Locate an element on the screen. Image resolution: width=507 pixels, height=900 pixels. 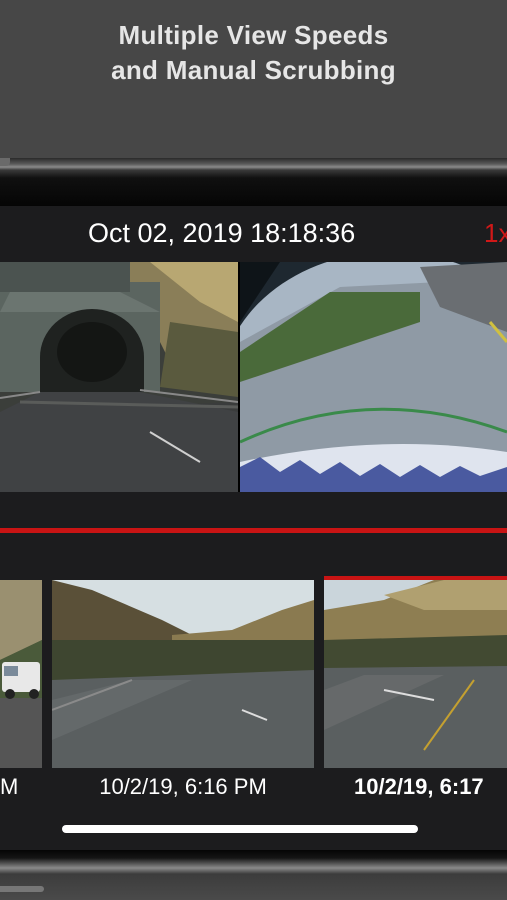
playback-speed-button: 1x is located at coordinates (495, 233).